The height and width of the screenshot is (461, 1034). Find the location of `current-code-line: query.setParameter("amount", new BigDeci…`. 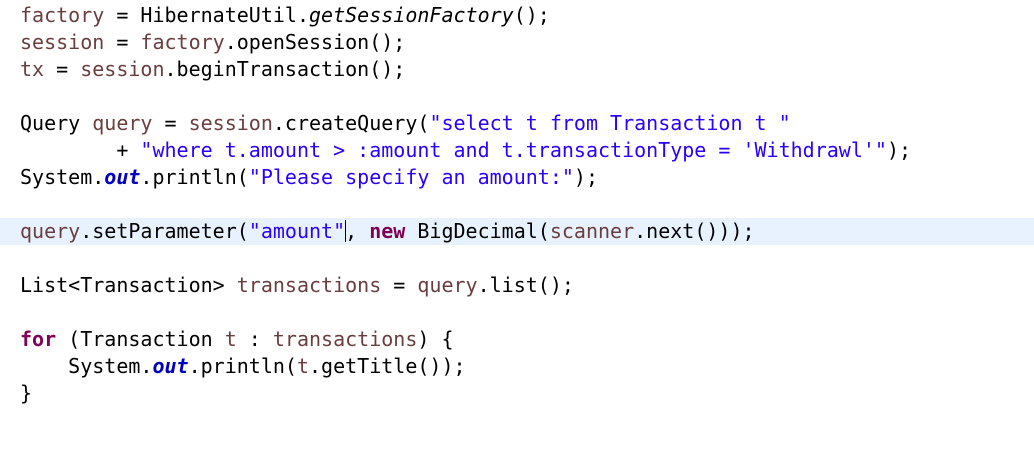

current-code-line: query.setParameter("amount", new BigDeci… is located at coordinates (517, 231).